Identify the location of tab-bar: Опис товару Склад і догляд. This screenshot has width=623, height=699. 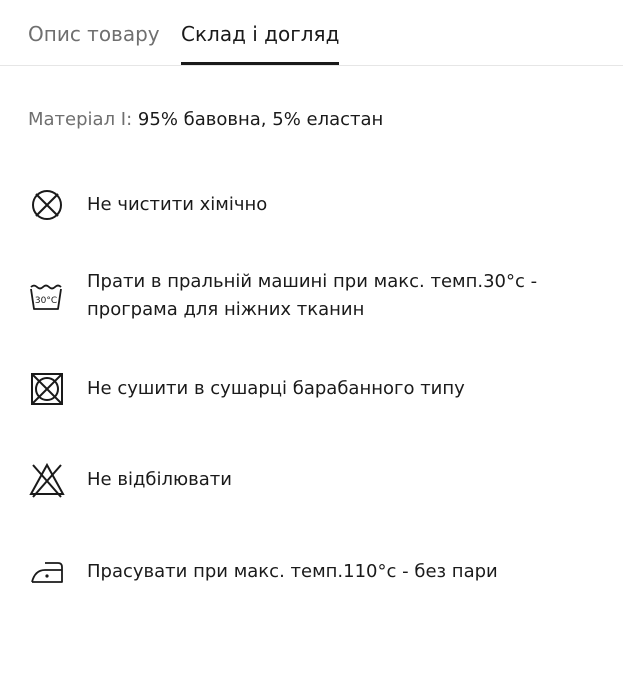
(311, 33).